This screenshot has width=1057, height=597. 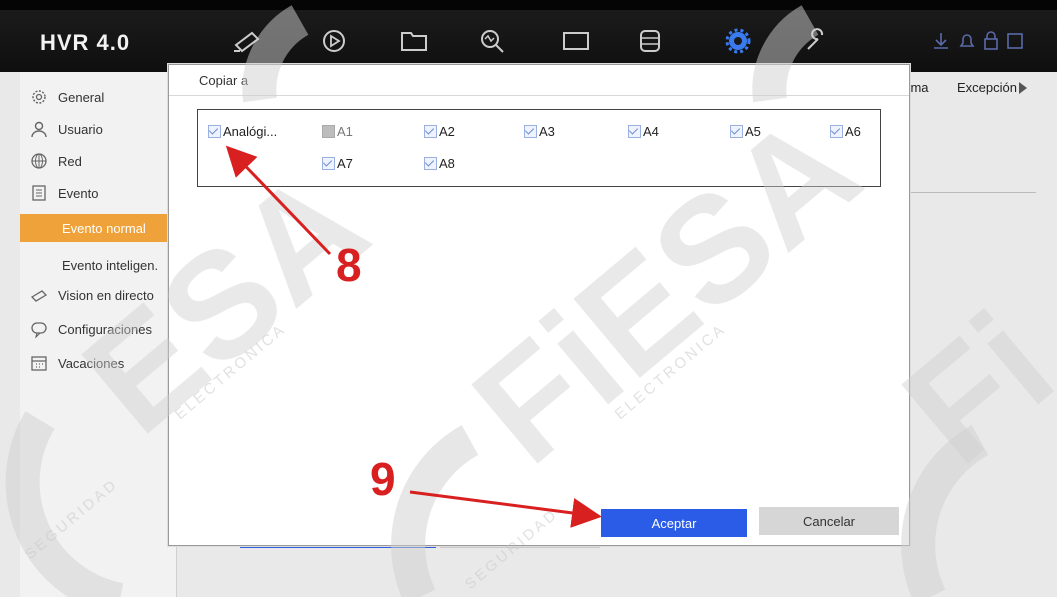 What do you see at coordinates (85, 42) in the screenshot?
I see `brand-logo: HVR 4.0` at bounding box center [85, 42].